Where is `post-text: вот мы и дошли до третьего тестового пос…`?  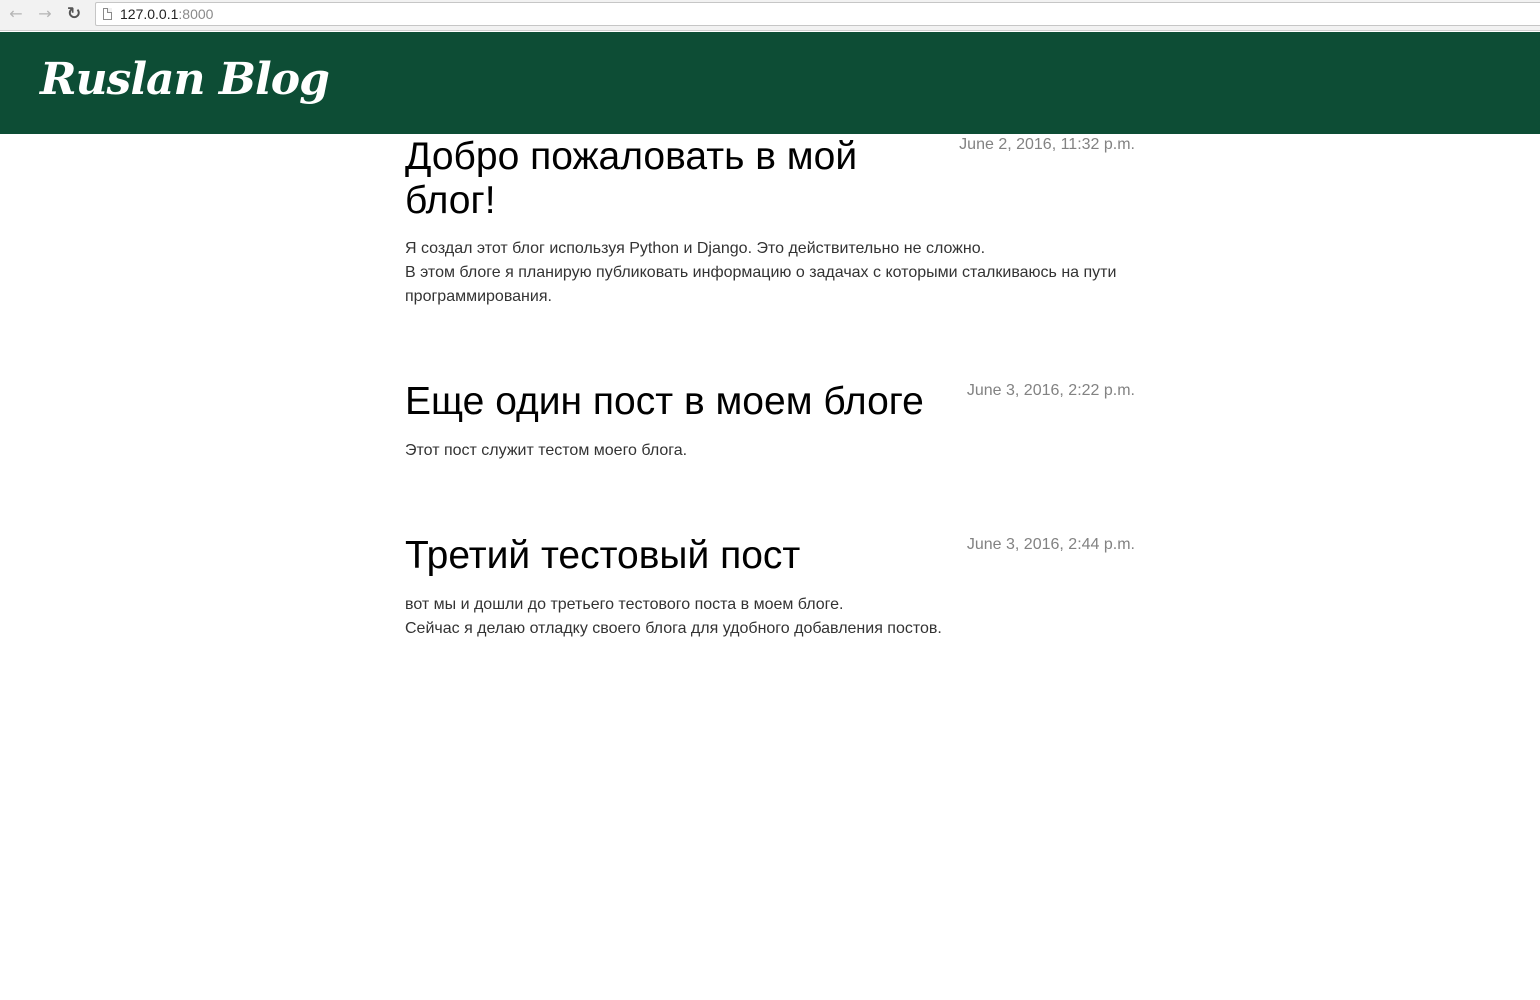 post-text: вот мы и дошли до третьего тестового пос… is located at coordinates (673, 617).